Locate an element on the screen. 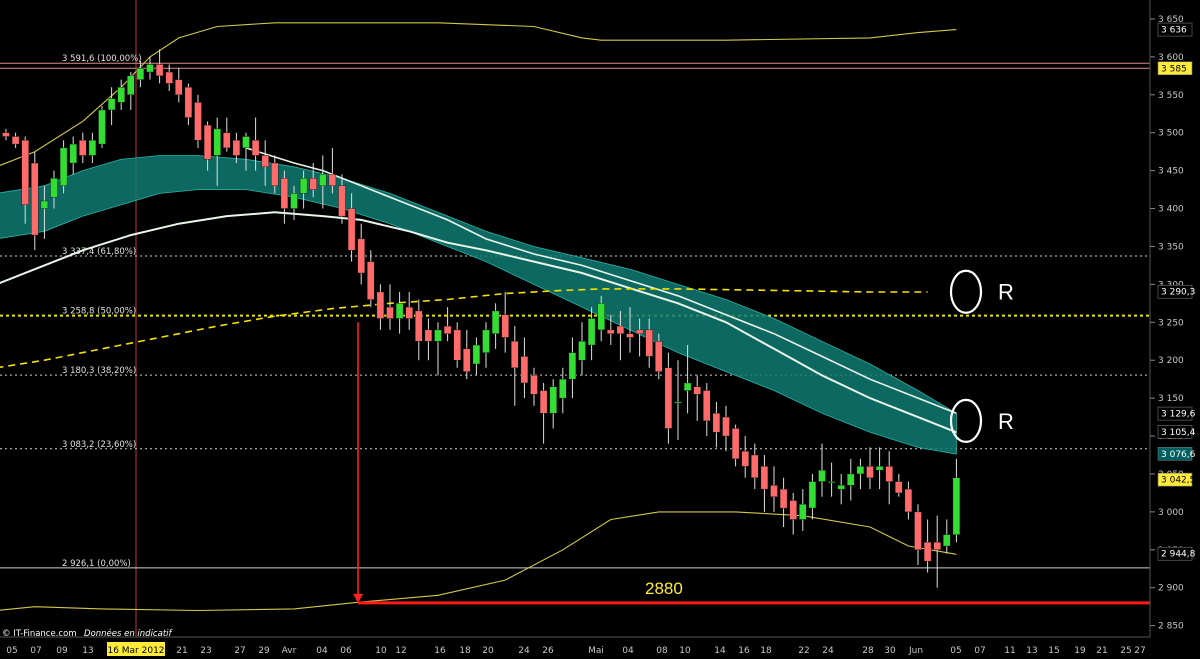 Image resolution: width=1200 pixels, height=659 pixels. fib-level-label: 3 337,4 (61,80%) is located at coordinates (99, 252).